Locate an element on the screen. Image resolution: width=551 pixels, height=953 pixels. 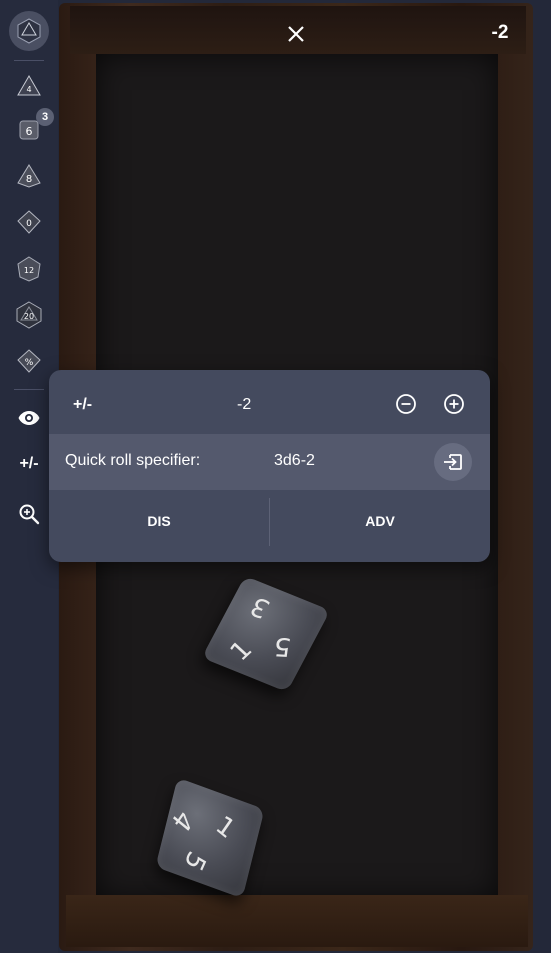
minus-circle-icon is located at coordinates (406, 404).